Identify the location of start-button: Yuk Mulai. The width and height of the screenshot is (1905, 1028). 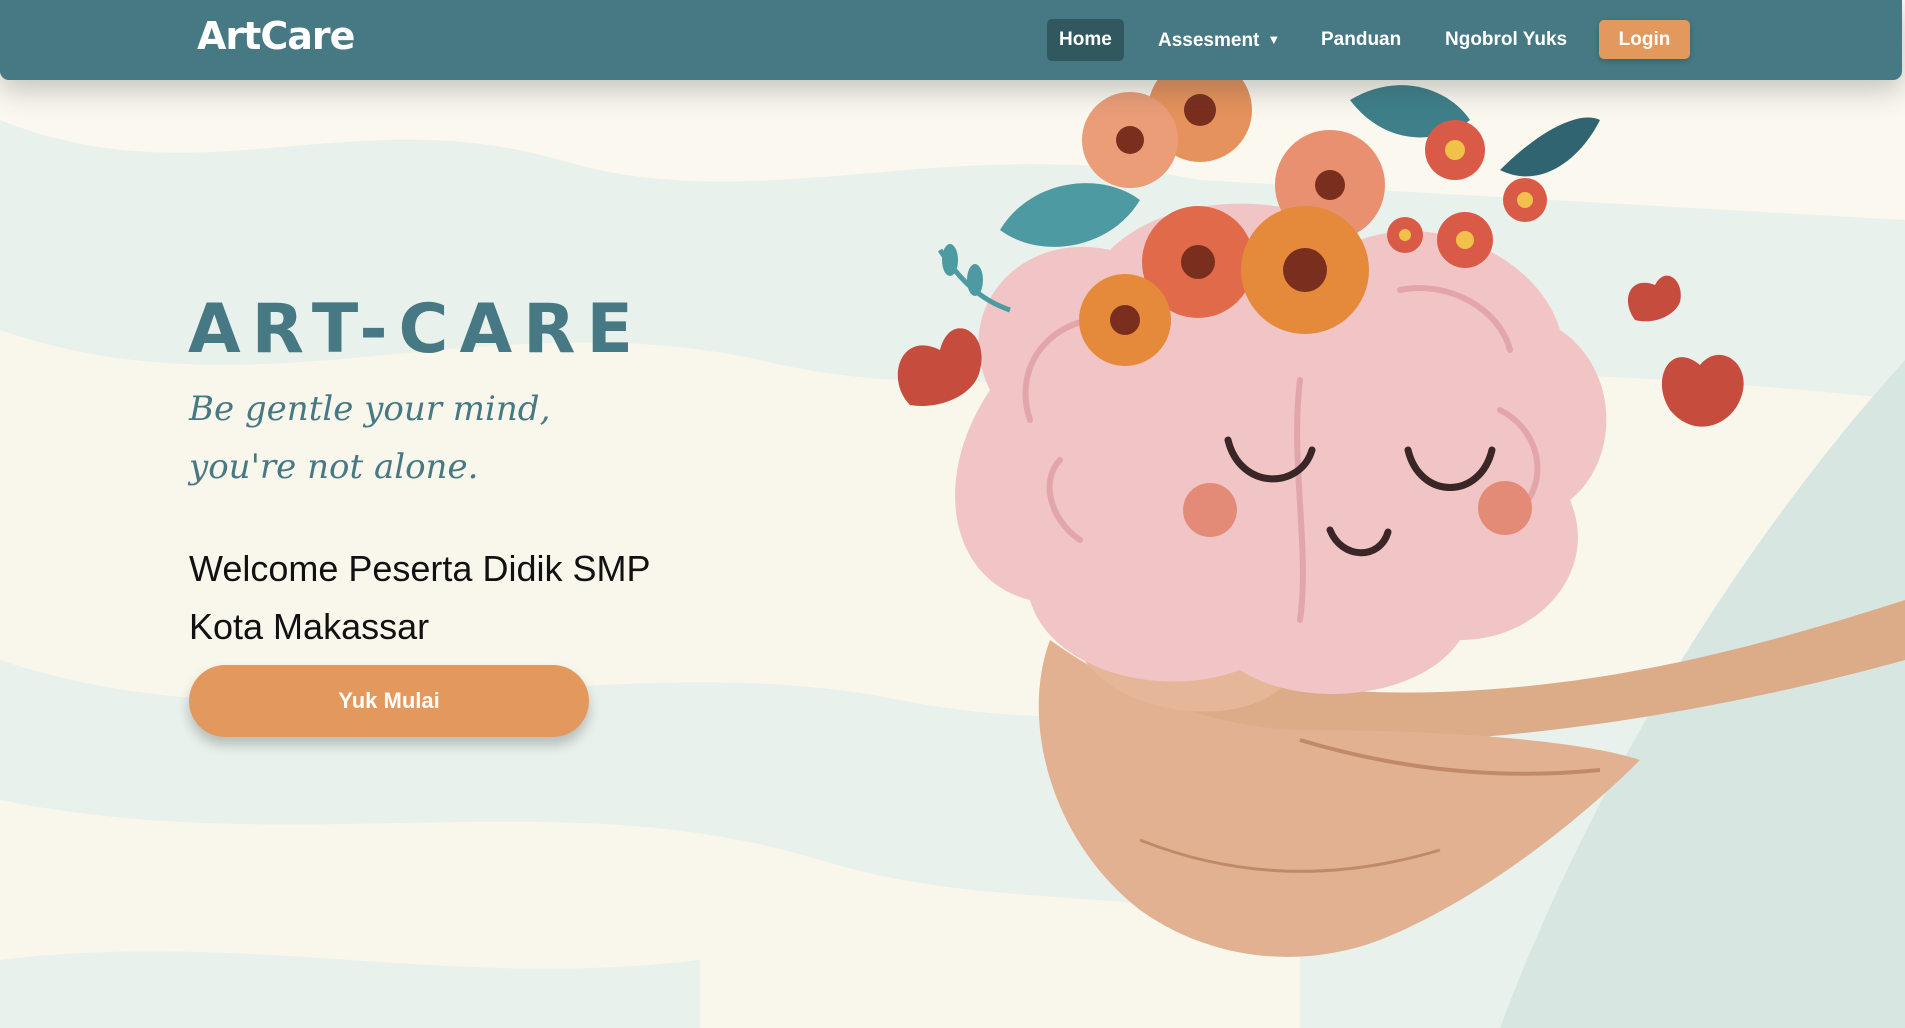
(389, 701).